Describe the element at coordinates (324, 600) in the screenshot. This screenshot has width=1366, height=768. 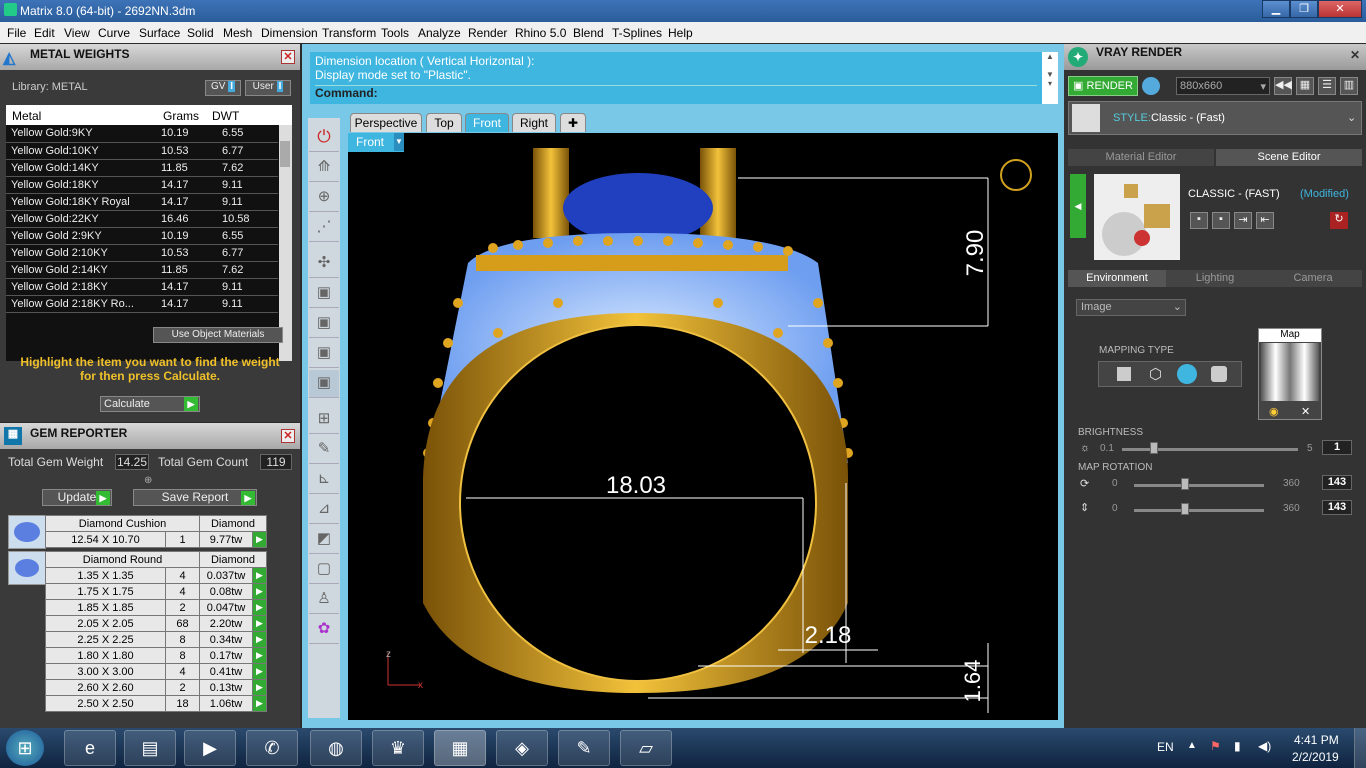
I see `figure-icon: ♙` at that location.